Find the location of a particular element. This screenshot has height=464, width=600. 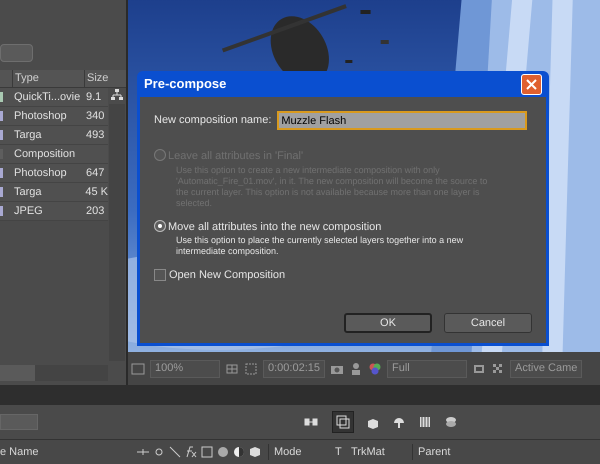

column-header: e Name is located at coordinates (68, 452).